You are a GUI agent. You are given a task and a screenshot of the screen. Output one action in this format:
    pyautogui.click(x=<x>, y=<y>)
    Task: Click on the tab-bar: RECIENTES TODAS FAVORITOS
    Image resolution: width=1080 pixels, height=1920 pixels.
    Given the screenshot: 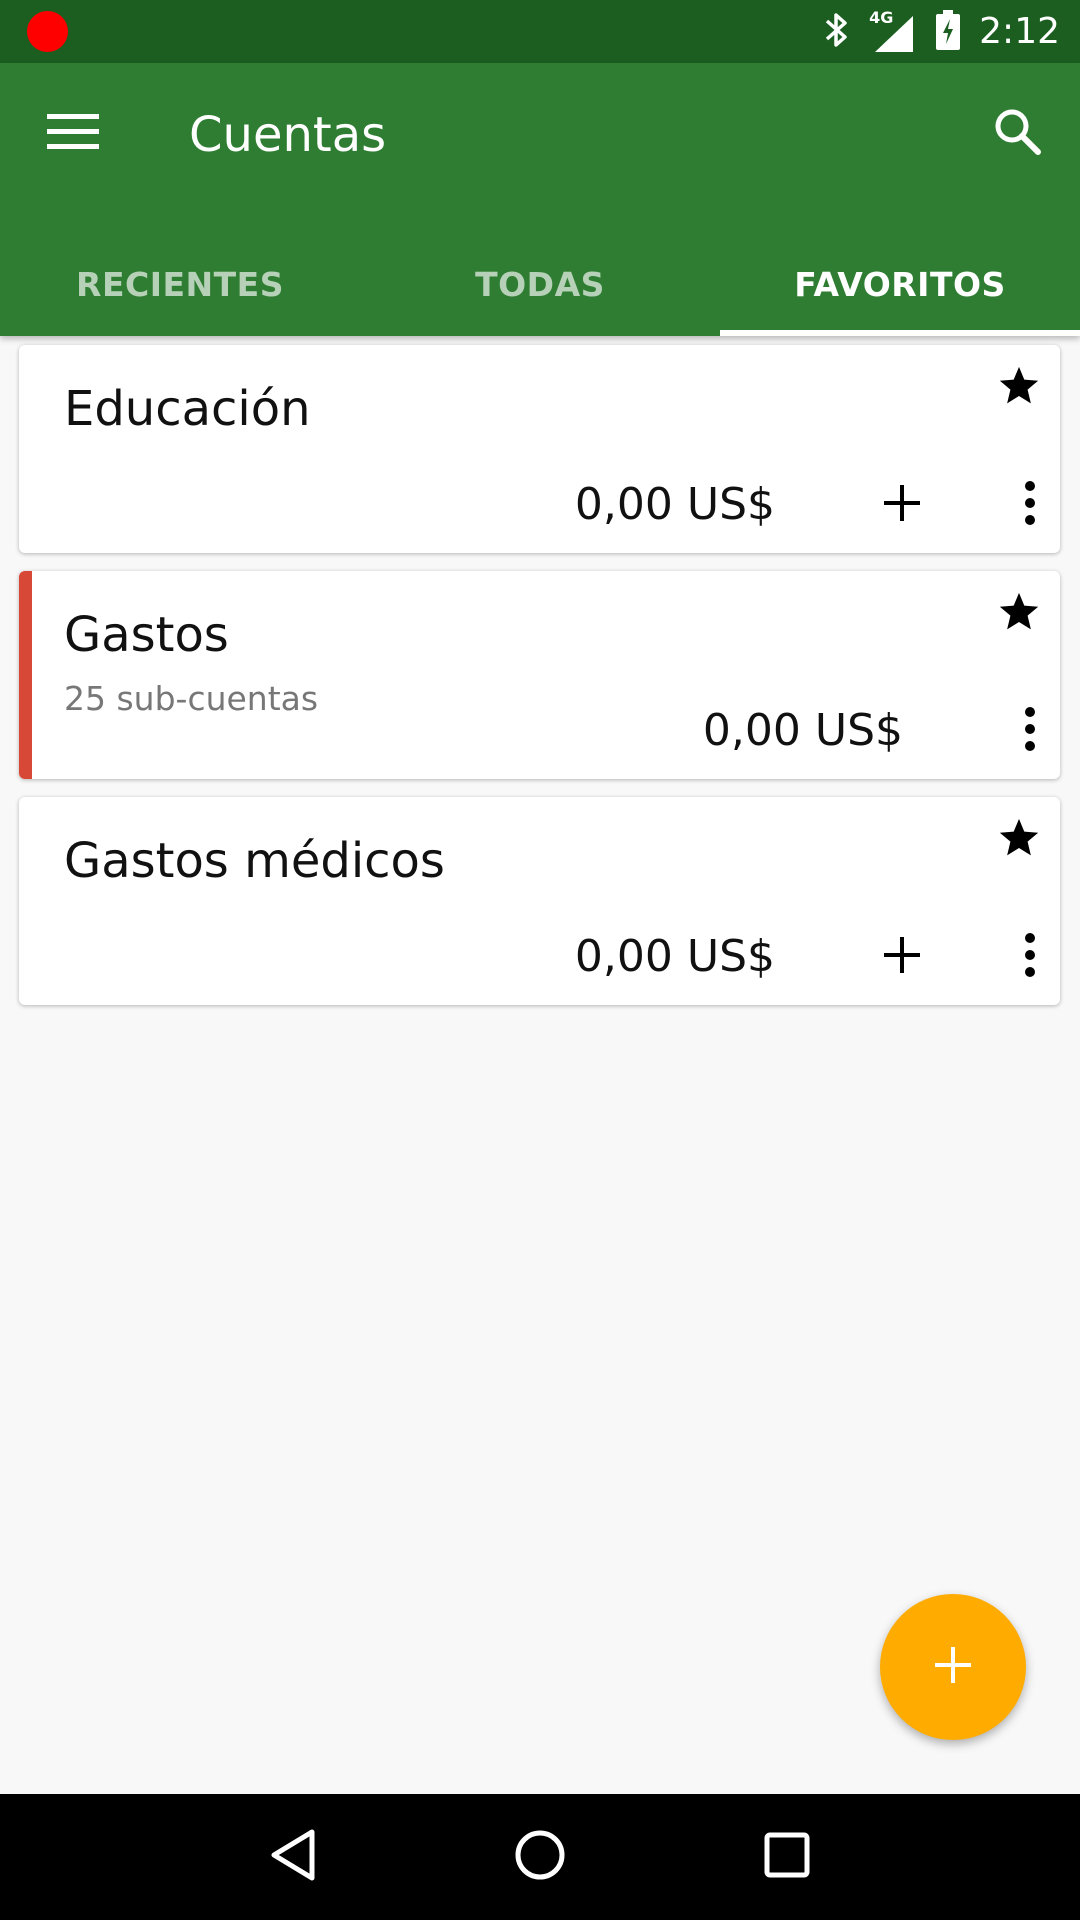 What is the action you would take?
    pyautogui.click(x=540, y=284)
    